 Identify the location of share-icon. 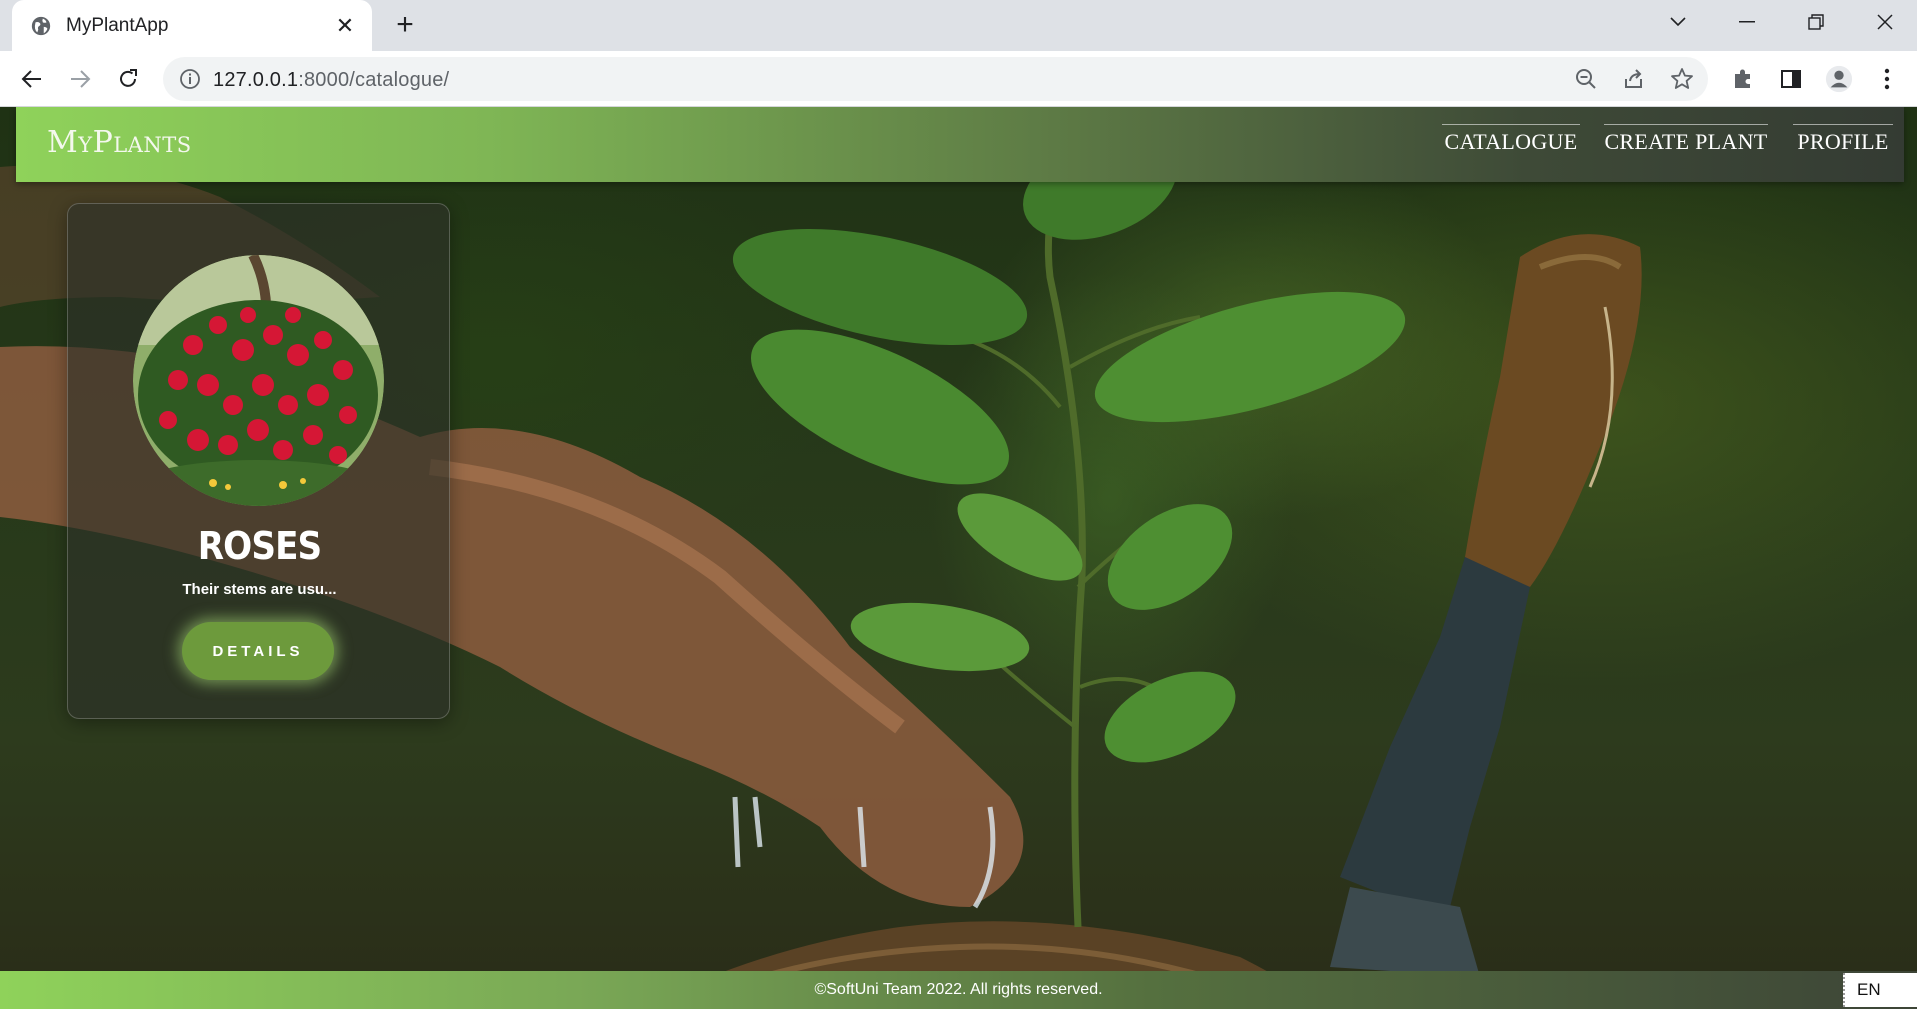
(1634, 79).